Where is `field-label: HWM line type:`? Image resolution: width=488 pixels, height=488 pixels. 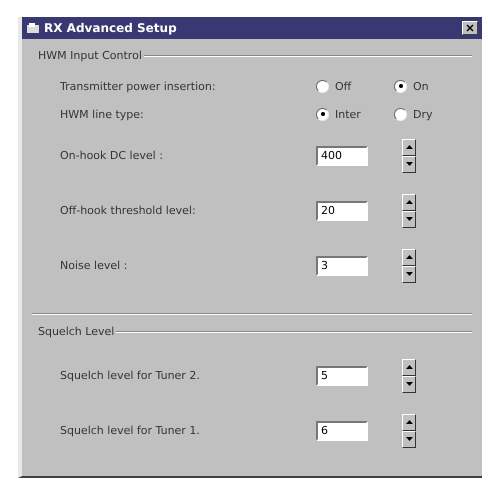 field-label: HWM line type: is located at coordinates (102, 114).